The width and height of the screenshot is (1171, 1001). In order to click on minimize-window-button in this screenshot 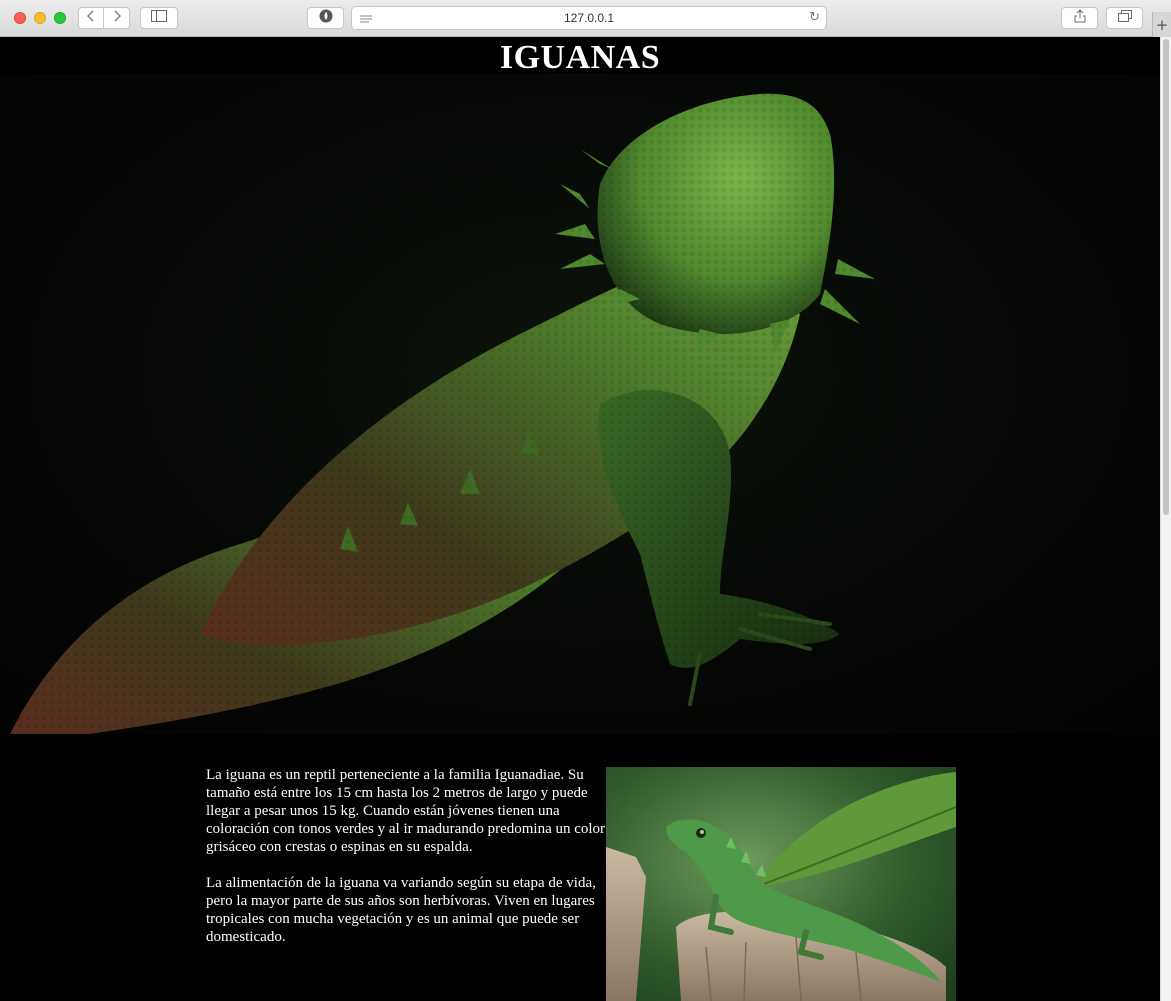, I will do `click(40, 18)`.